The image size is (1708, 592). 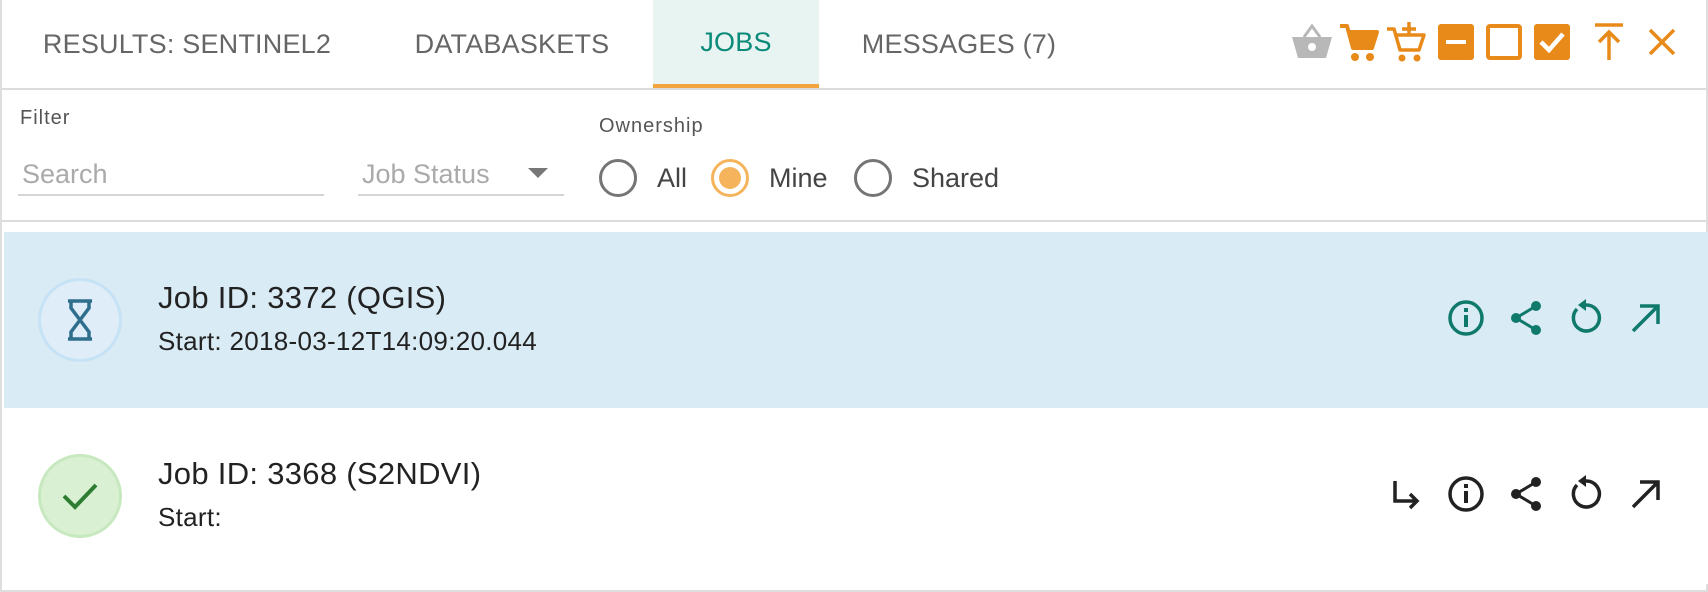 I want to click on radio-checked-icon, so click(x=730, y=178).